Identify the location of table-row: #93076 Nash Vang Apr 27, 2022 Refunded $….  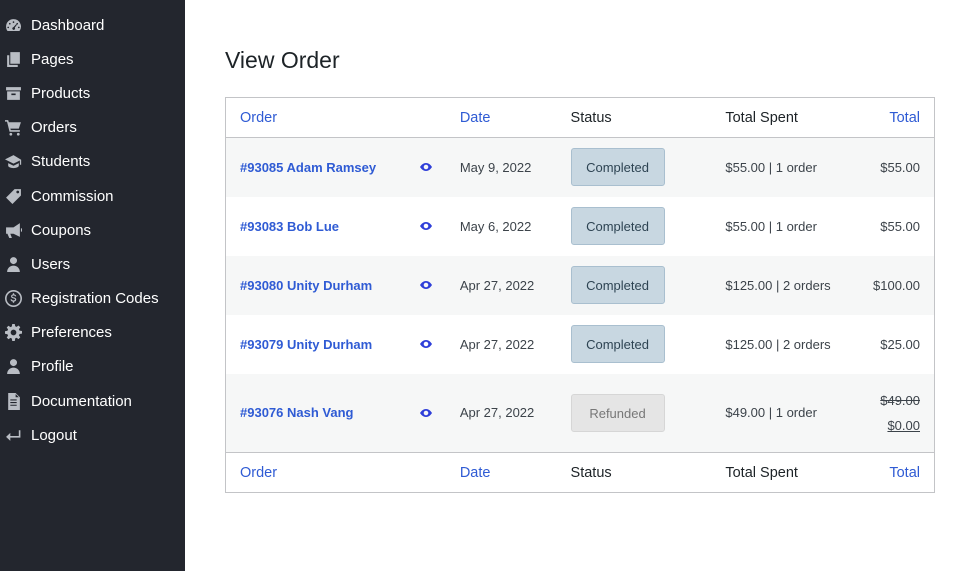
(580, 413).